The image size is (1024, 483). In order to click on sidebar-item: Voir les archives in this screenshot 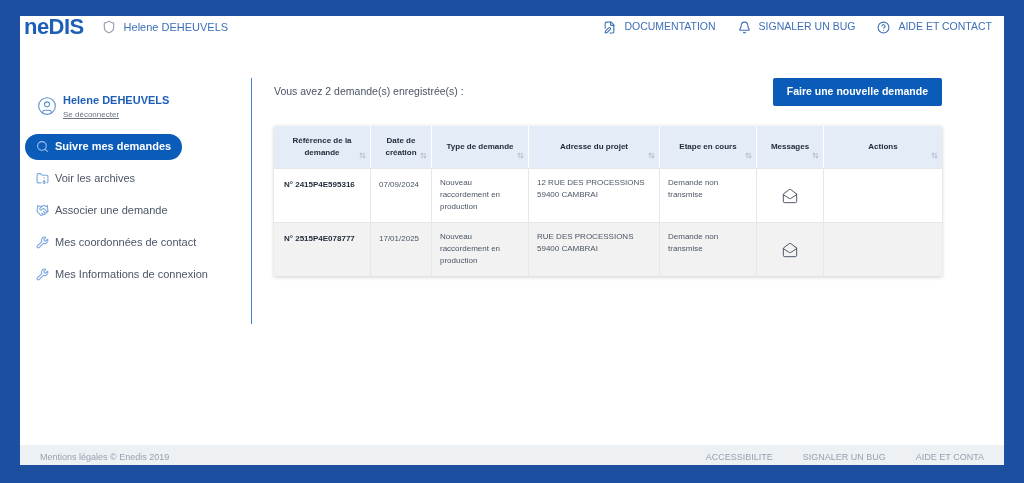, I will do `click(86, 178)`.